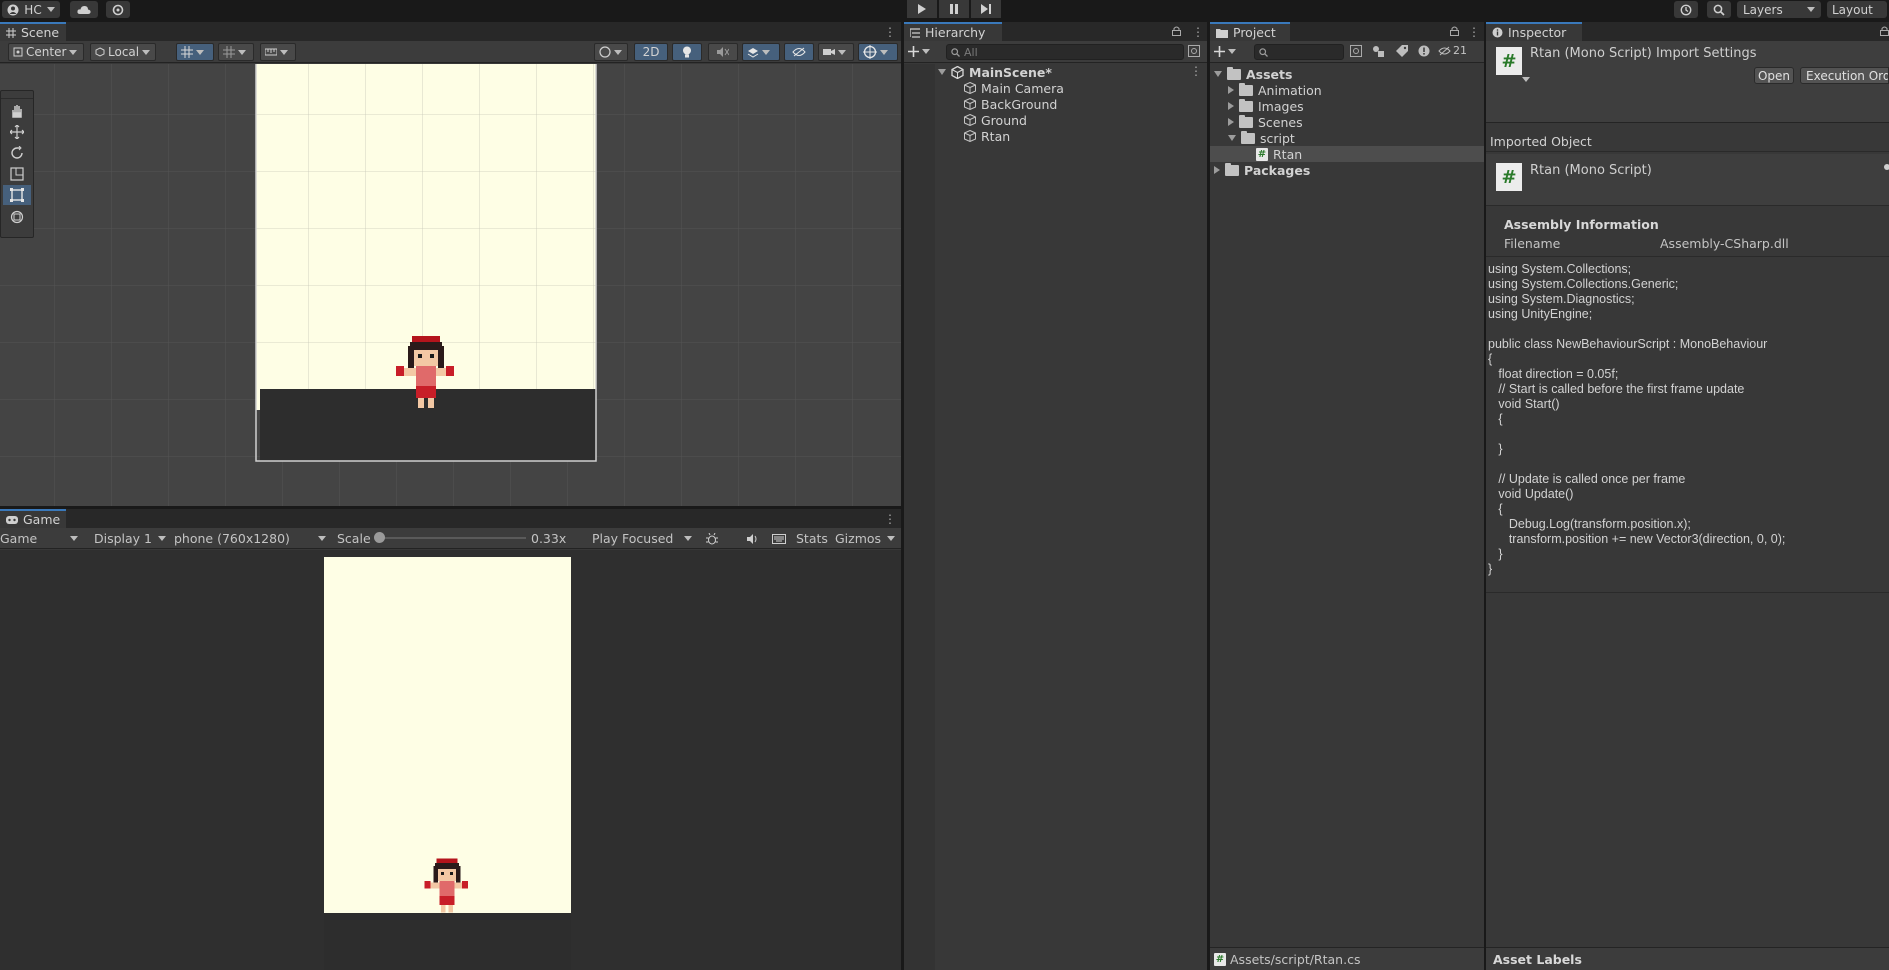 The height and width of the screenshot is (970, 1889). Describe the element at coordinates (915, 32) in the screenshot. I see `list-icon` at that location.